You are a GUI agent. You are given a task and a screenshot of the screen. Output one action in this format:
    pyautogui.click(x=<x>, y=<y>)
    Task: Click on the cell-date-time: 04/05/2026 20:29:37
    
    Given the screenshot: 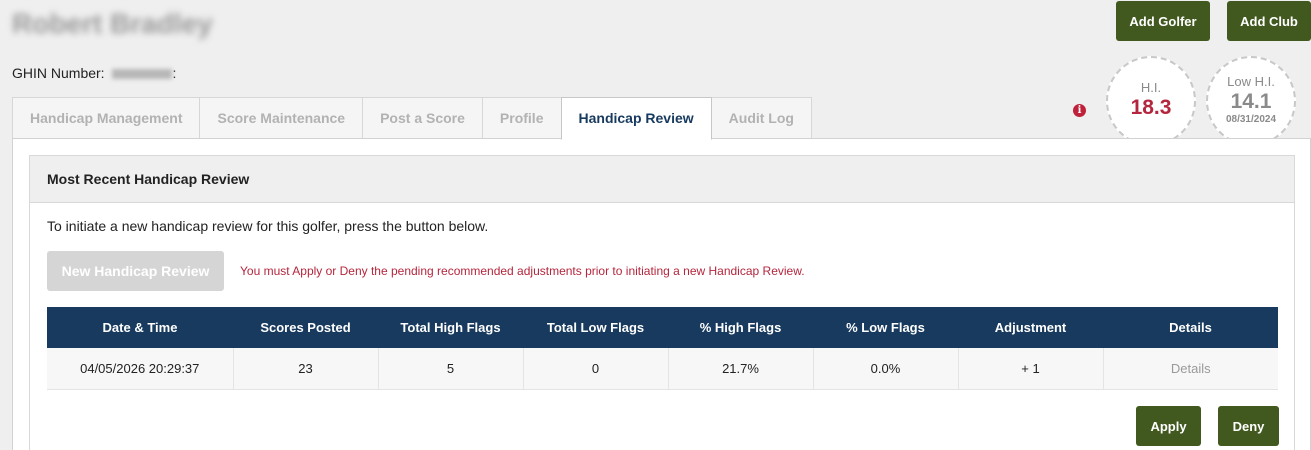 What is the action you would take?
    pyautogui.click(x=140, y=369)
    